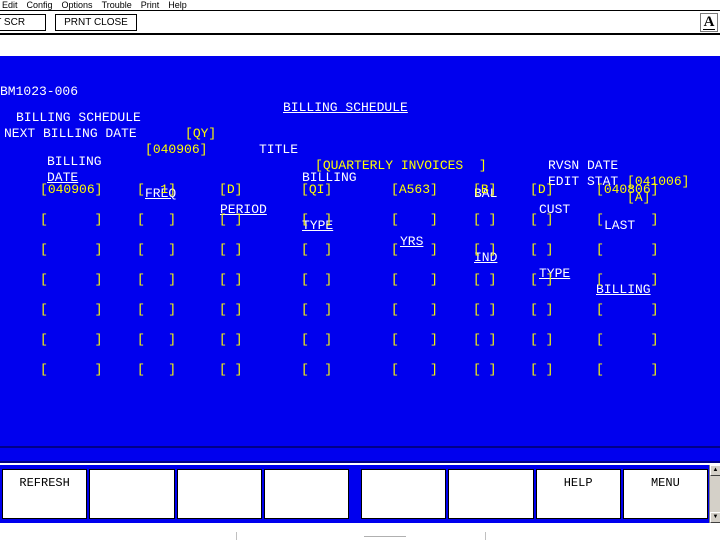 This screenshot has width=720, height=540. What do you see at coordinates (177, 5) in the screenshot?
I see `menu-item-help: Help` at bounding box center [177, 5].